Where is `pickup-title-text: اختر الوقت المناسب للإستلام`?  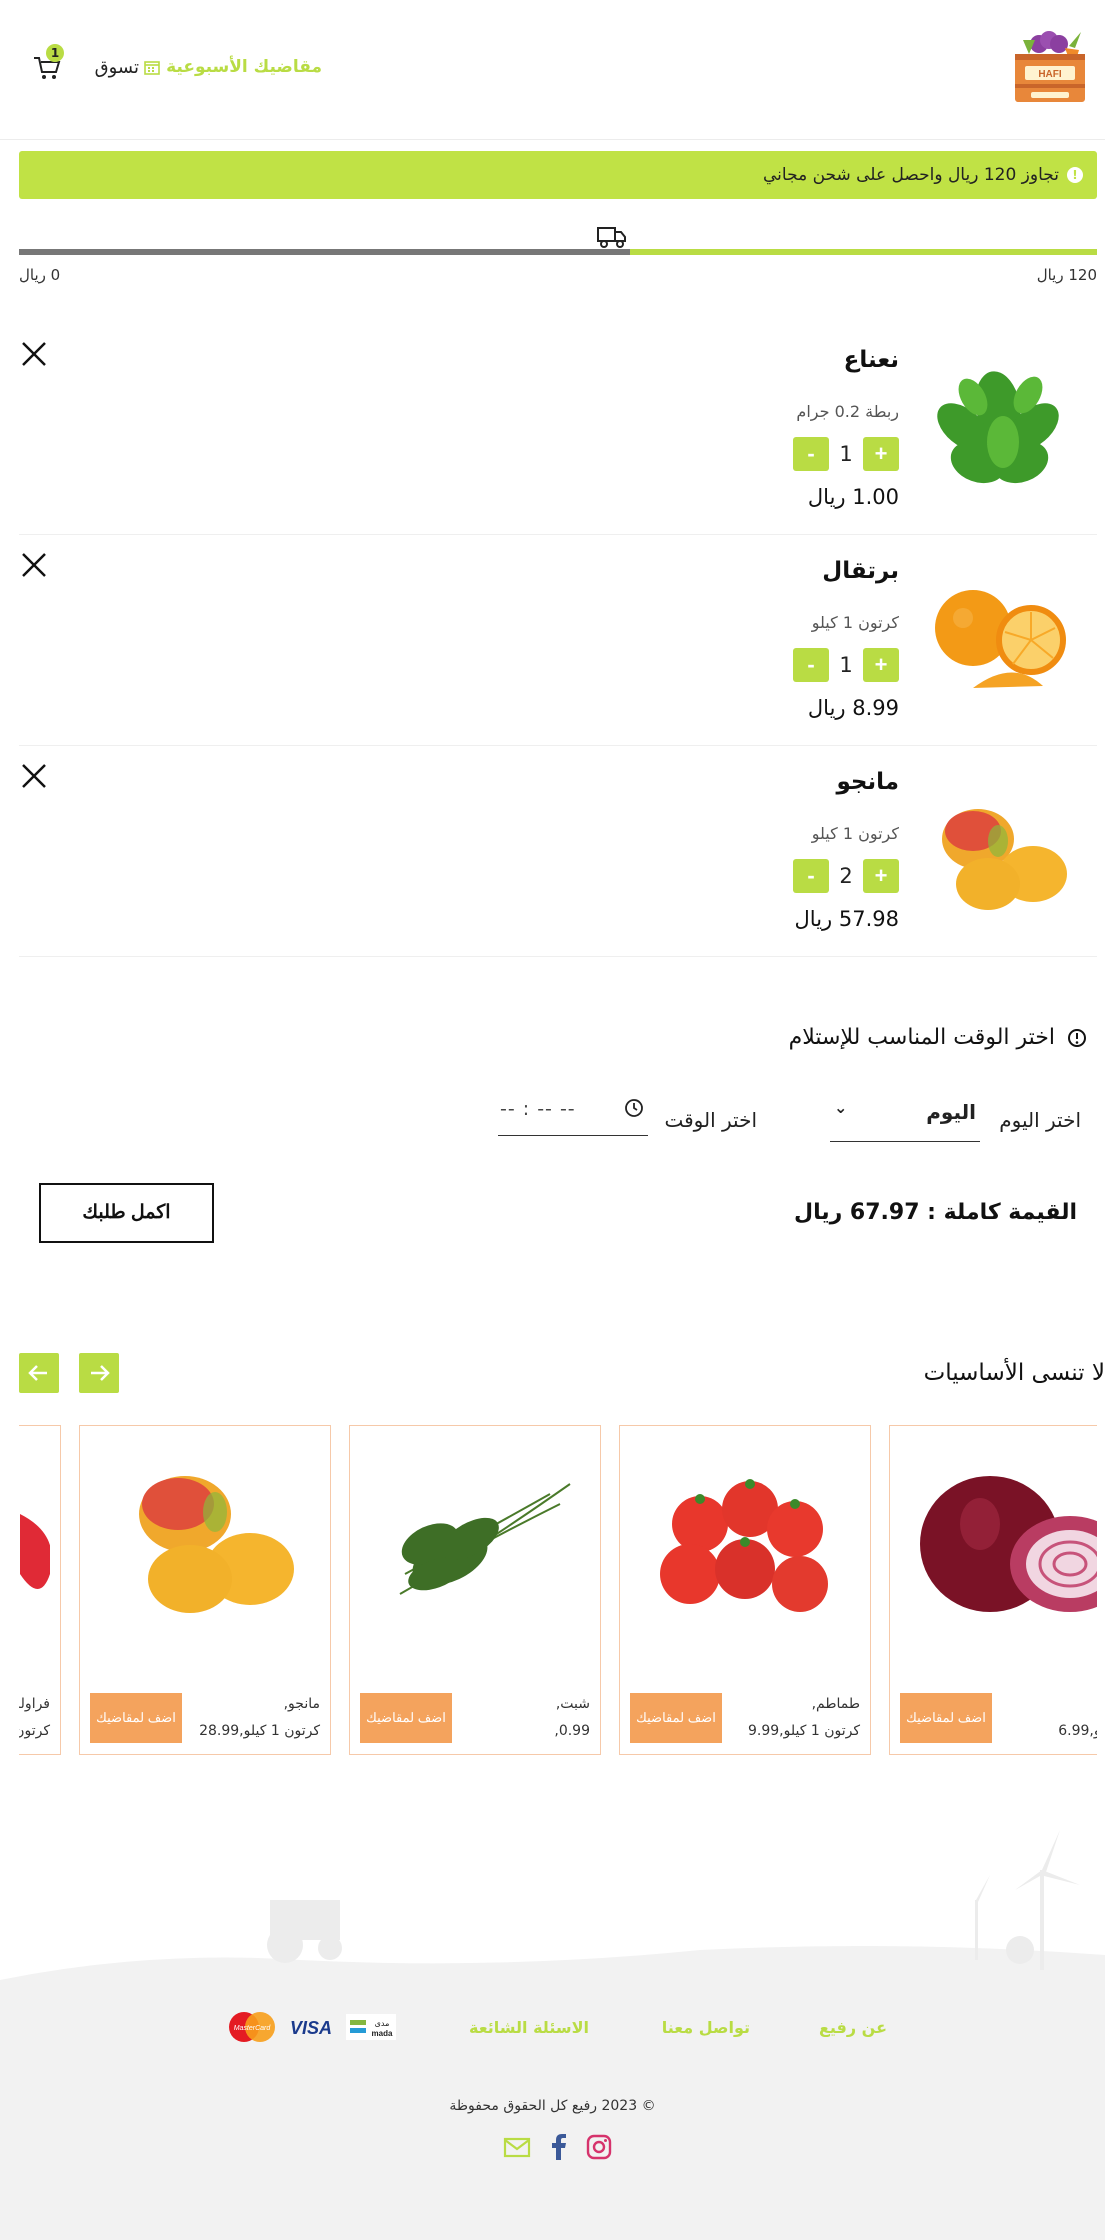 pickup-title-text: اختر الوقت المناسب للإستلام is located at coordinates (921, 1037).